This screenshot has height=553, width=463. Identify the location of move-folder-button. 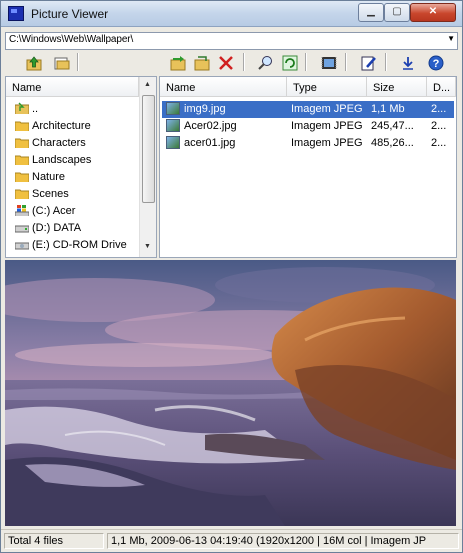
(178, 63).